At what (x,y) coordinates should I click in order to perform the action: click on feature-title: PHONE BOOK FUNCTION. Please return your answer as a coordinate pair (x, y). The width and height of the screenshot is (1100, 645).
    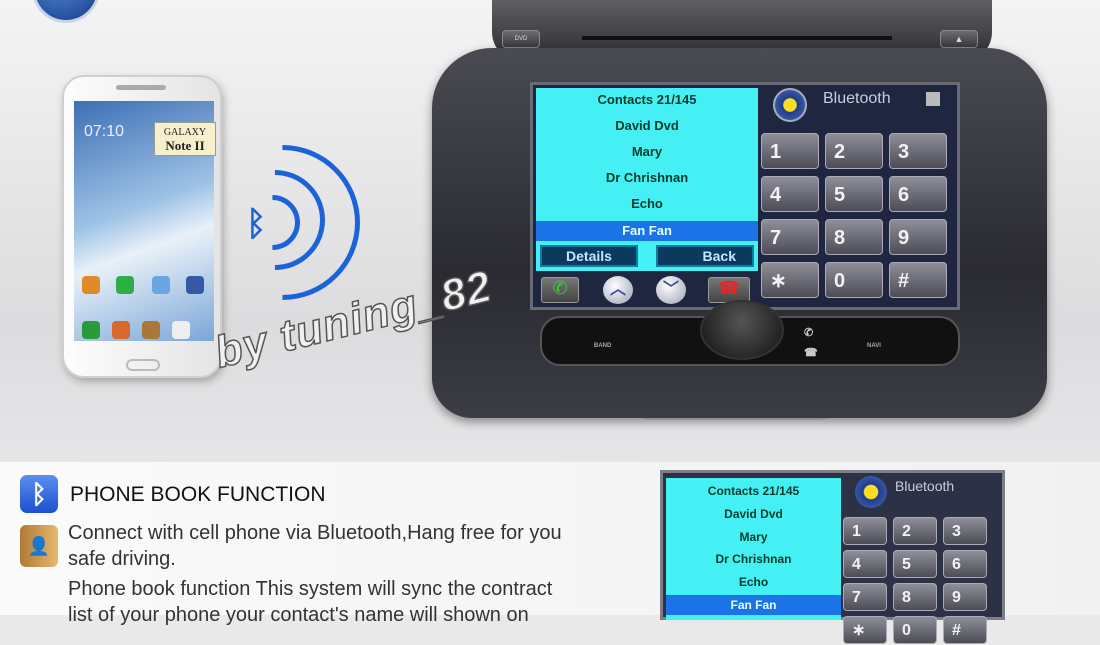
    Looking at the image, I should click on (198, 494).